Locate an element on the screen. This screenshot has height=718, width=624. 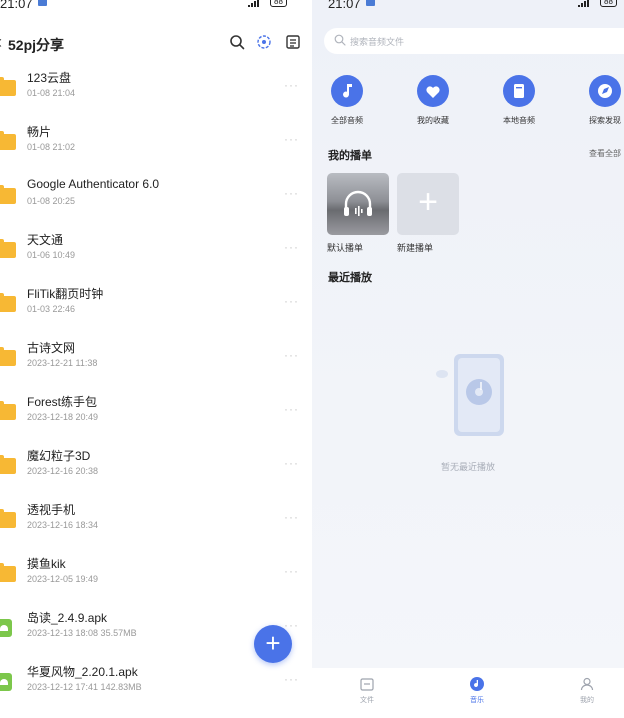
file-meta: 2023-12-18 20:49 is located at coordinates (63, 417).